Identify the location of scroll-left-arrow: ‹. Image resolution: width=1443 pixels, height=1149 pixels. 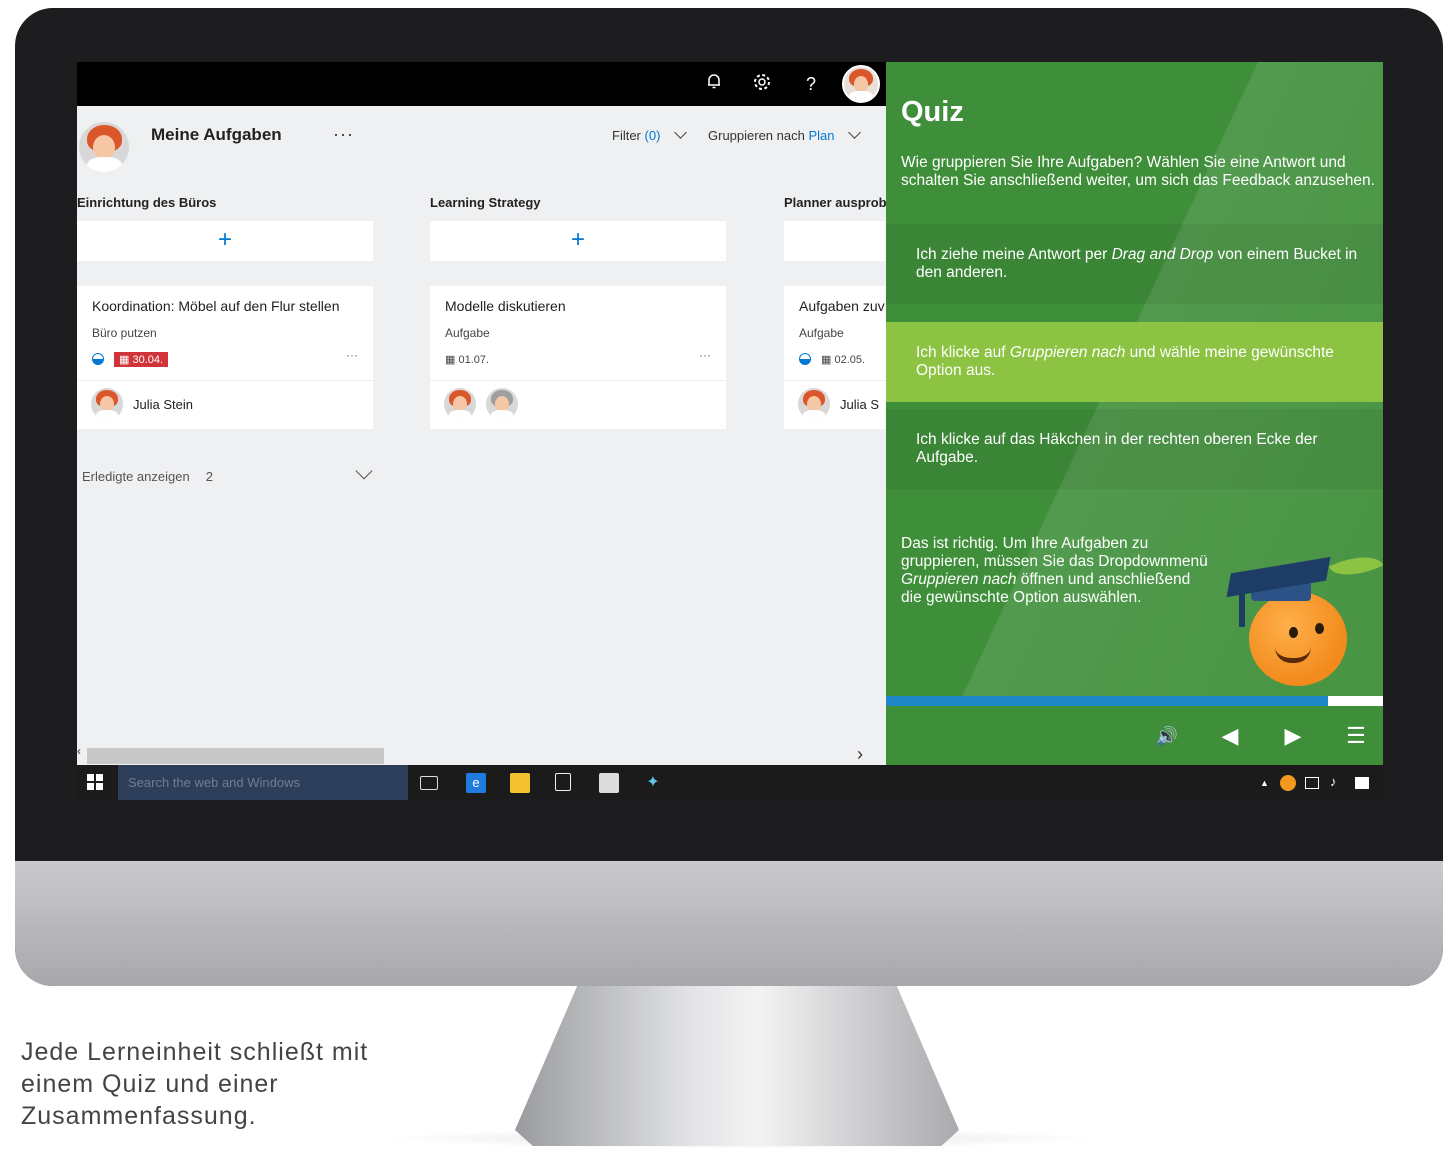
(79, 751).